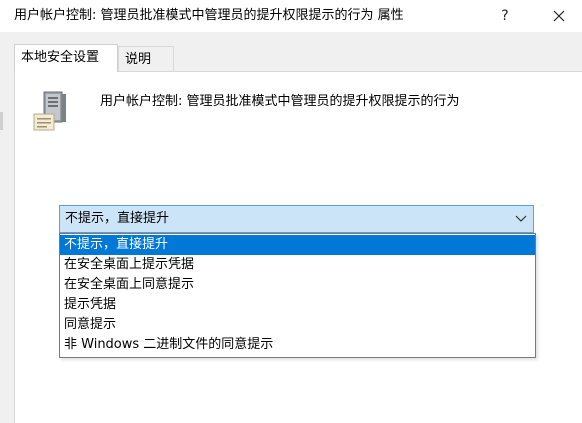  What do you see at coordinates (297, 305) in the screenshot?
I see `dropdown-option-prompt-credentials: 提示凭据` at bounding box center [297, 305].